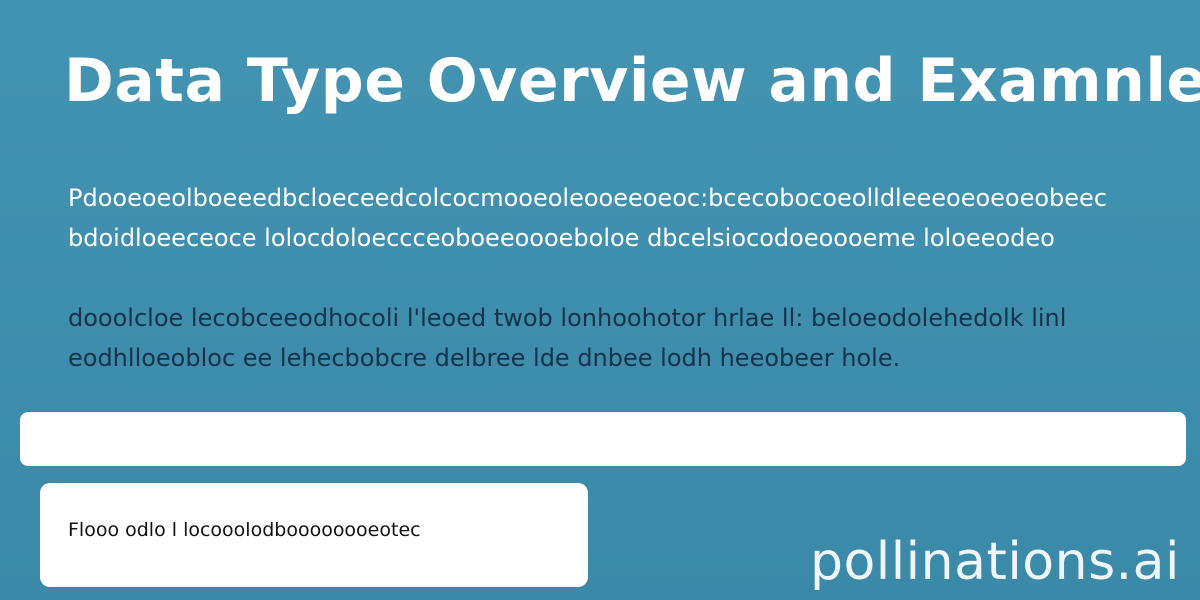 The image size is (1200, 600). Describe the element at coordinates (994, 562) in the screenshot. I see `watermark-logo: pollinations.ai` at that location.